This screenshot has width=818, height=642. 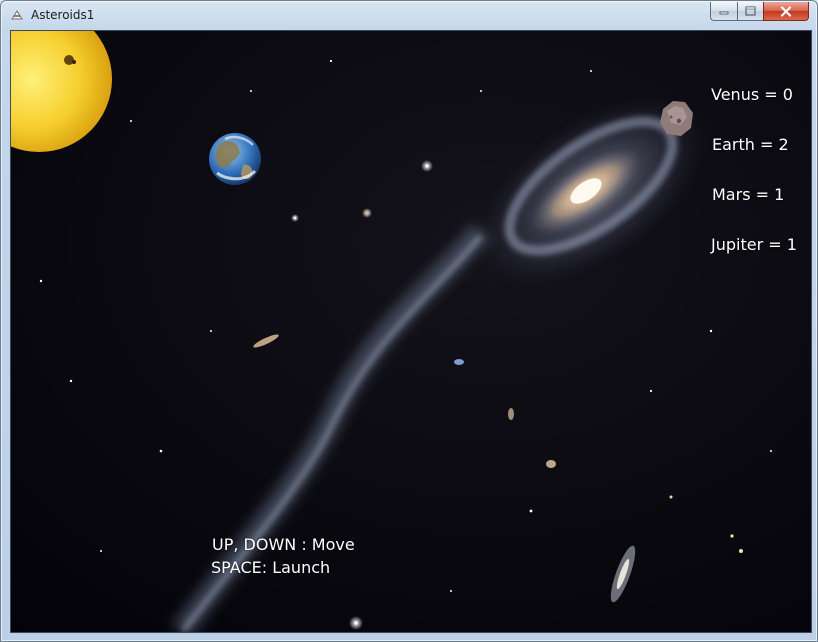 I want to click on close-button, so click(x=786, y=11).